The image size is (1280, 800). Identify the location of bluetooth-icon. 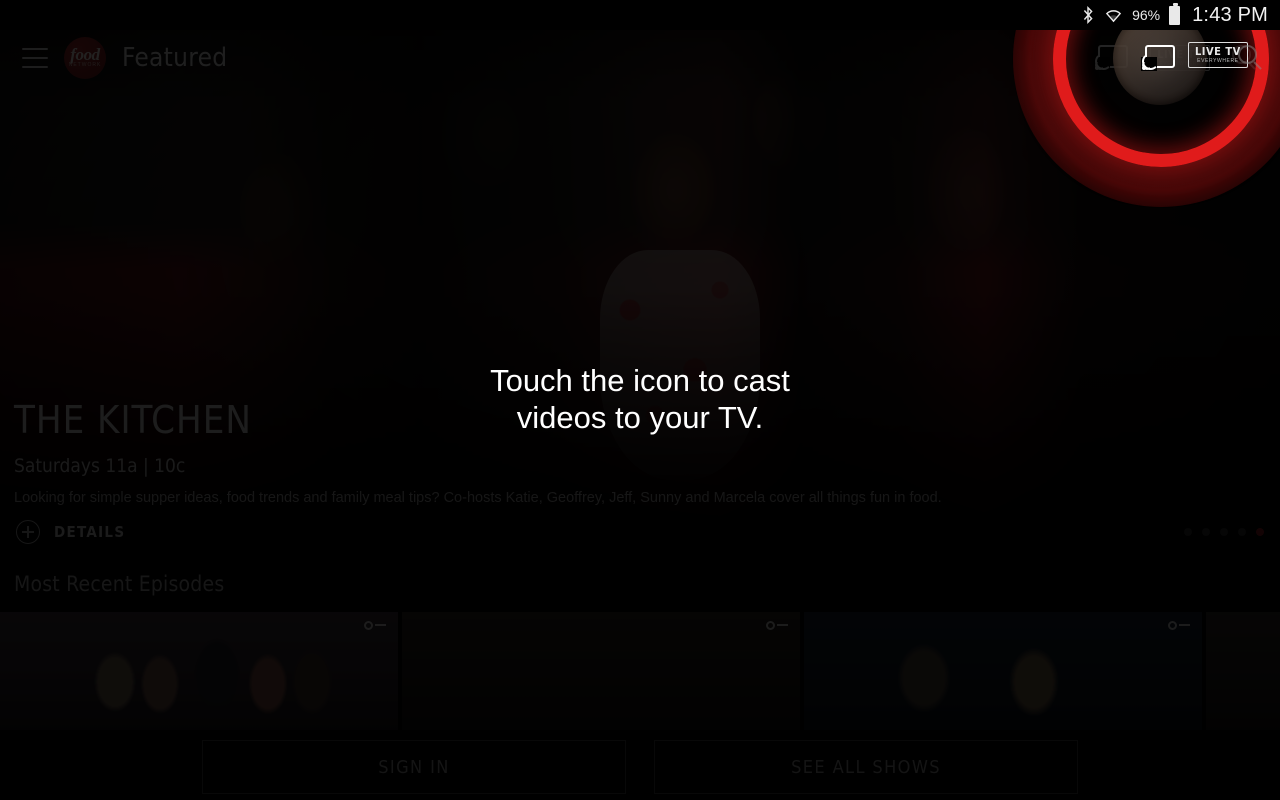
(1088, 15).